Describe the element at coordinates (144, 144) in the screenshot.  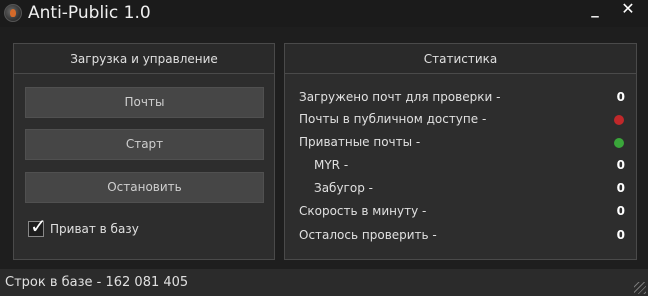
I see `start-button: Старт` at that location.